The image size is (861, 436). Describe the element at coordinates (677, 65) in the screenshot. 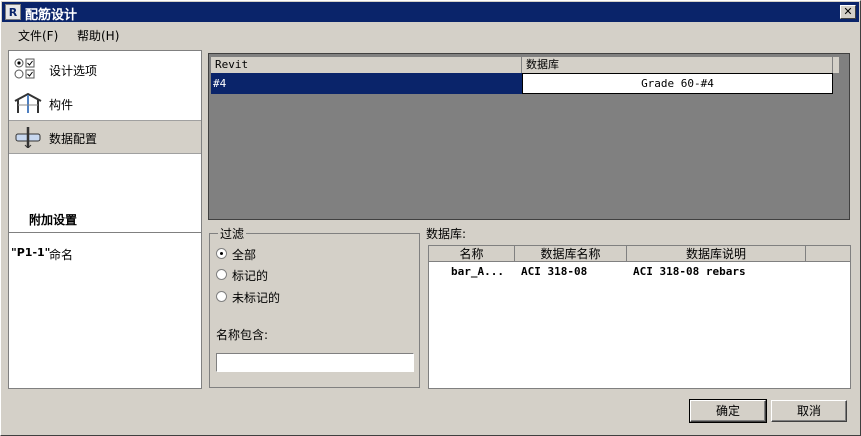

I see `column-header-database: 数据库` at that location.